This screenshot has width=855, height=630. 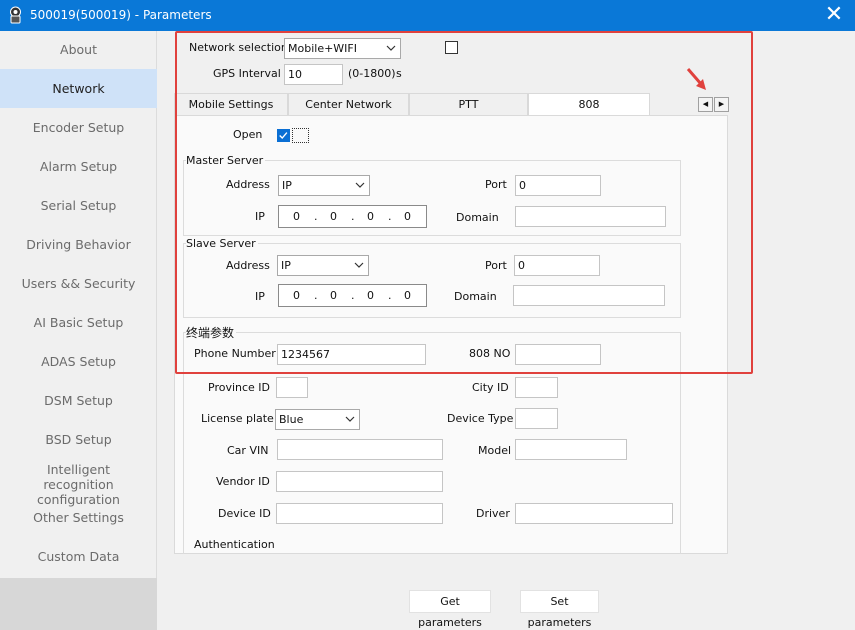 I want to click on tab-mobile-settings: Mobile Settings, so click(x=231, y=104).